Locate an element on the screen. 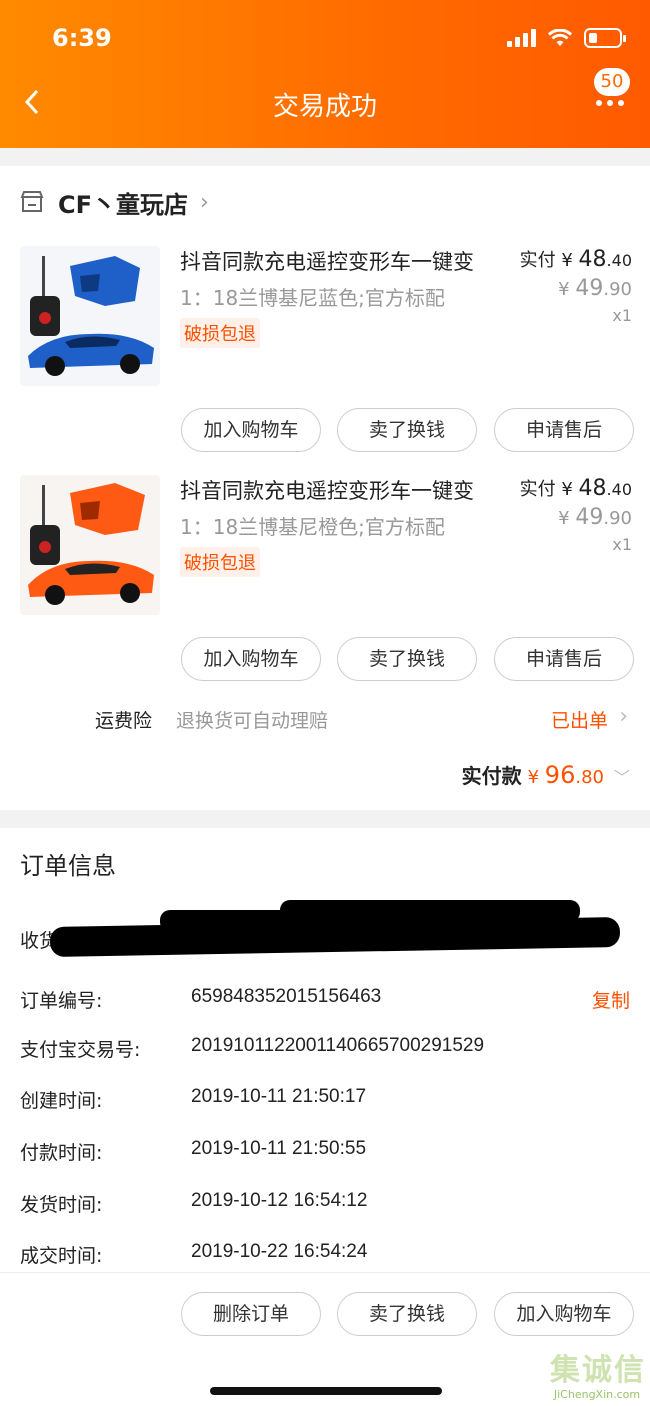  battery-icon is located at coordinates (605, 38).